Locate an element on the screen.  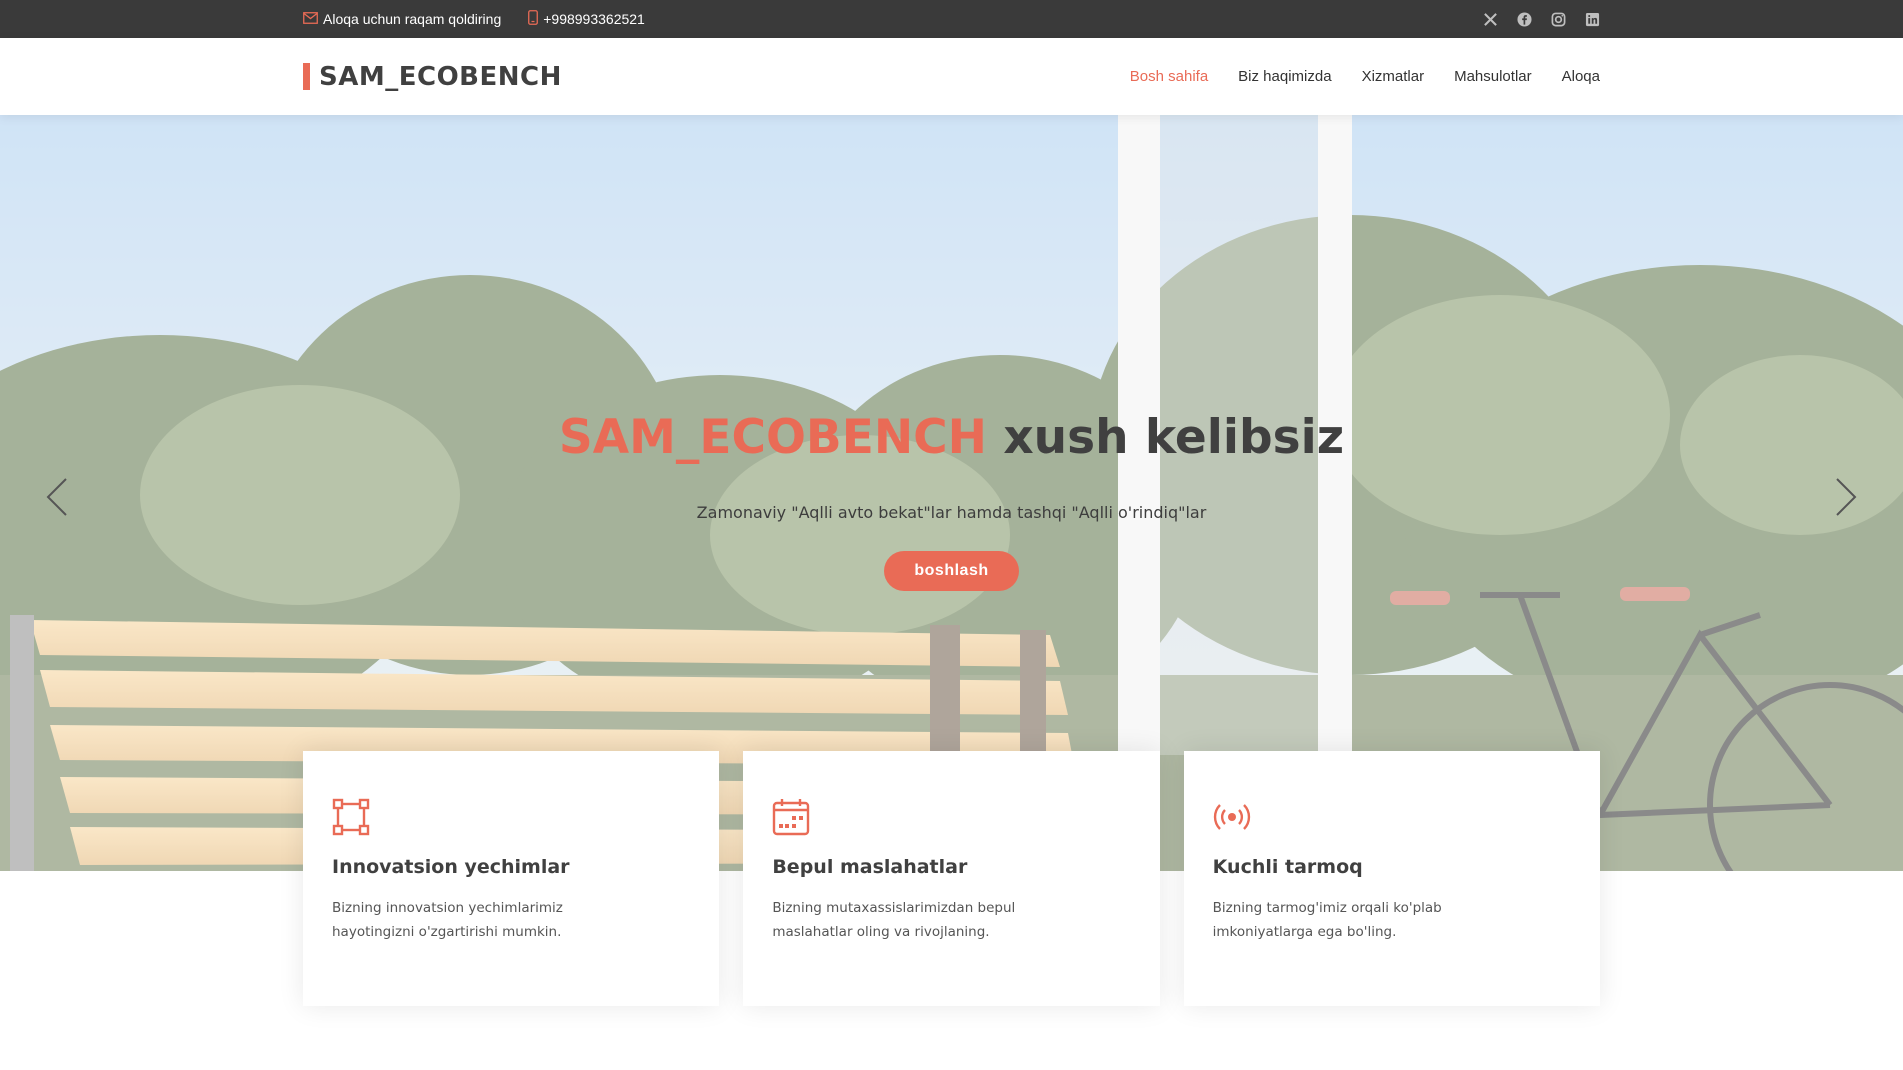
phone-contact: +998993362521 is located at coordinates (586, 19).